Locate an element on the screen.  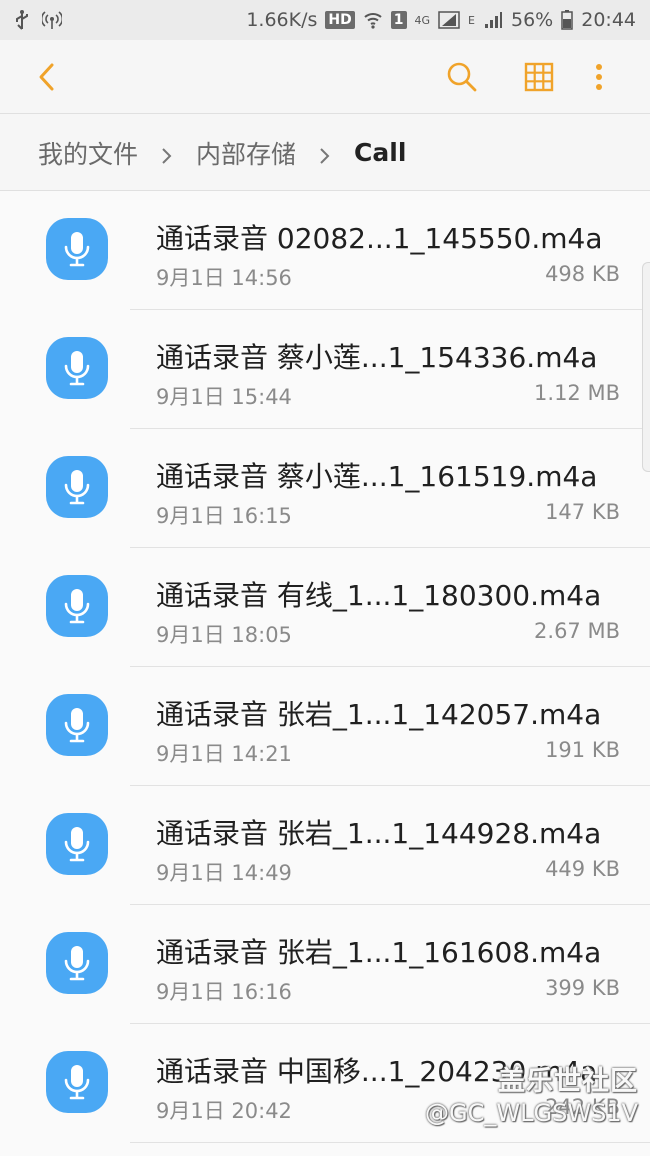
network-type-label: 4G is located at coordinates (422, 20).